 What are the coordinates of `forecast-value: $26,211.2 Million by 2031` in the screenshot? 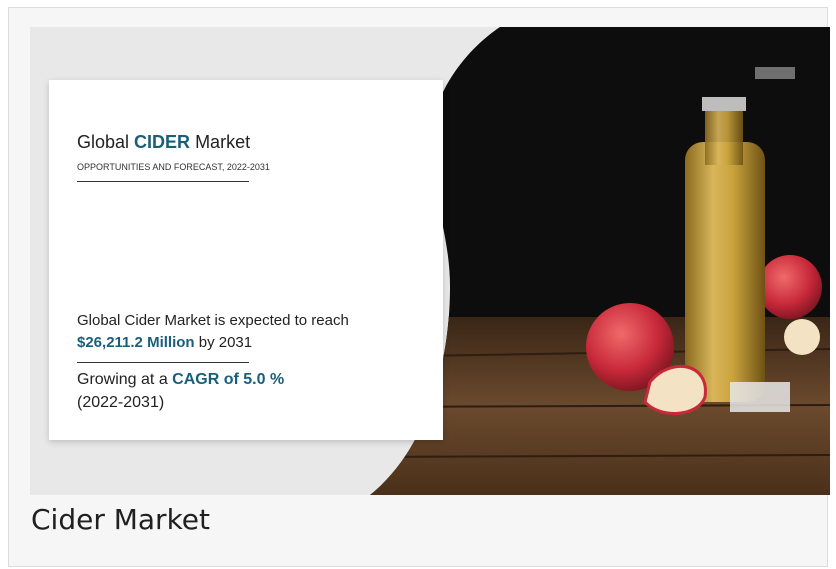 It's located at (165, 342).